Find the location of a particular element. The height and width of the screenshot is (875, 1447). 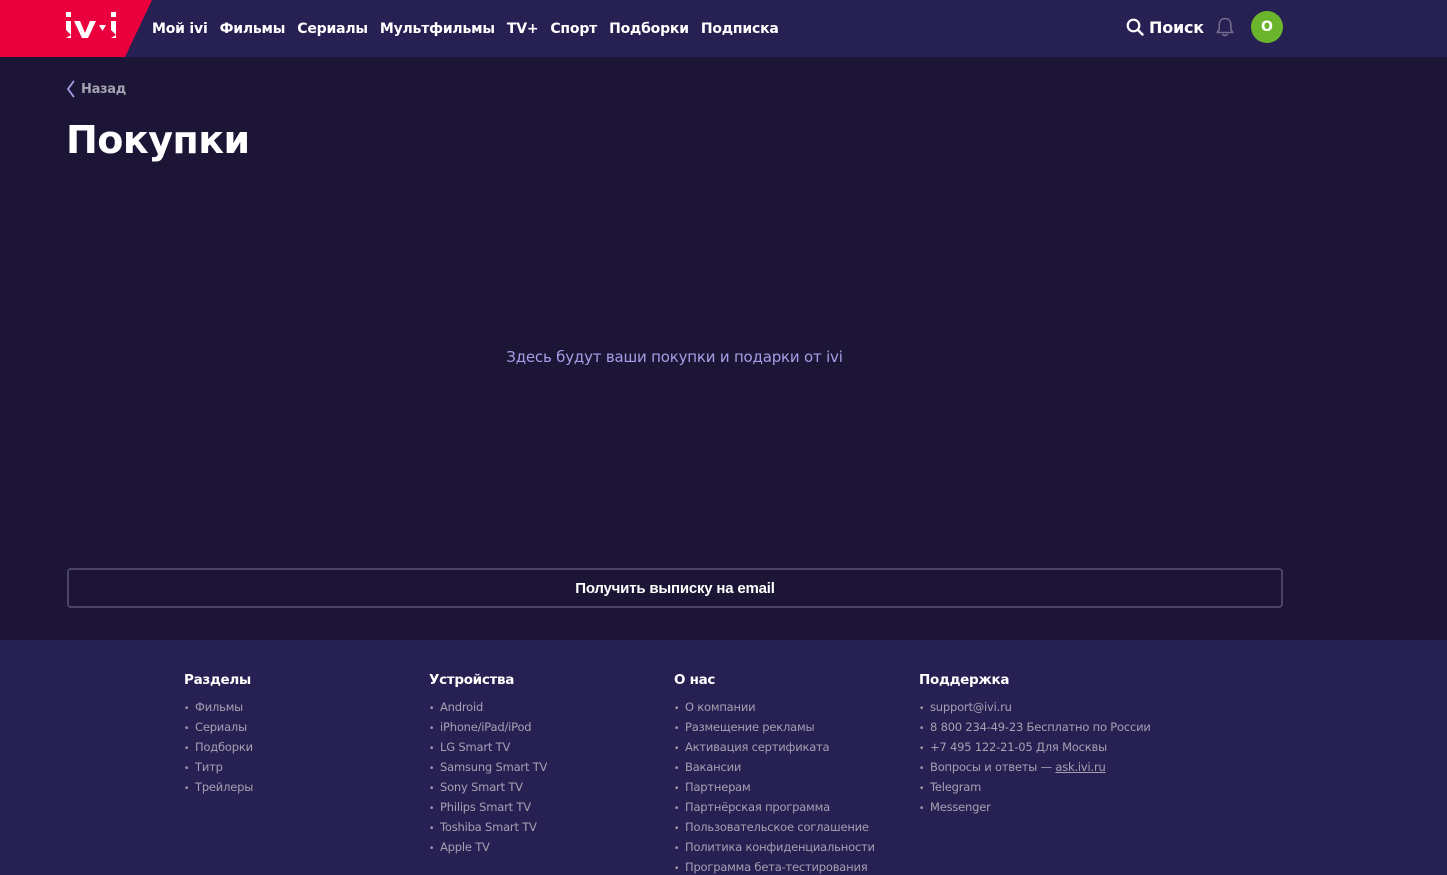

get-email-statement-button: Получить выписку на email is located at coordinates (675, 588).